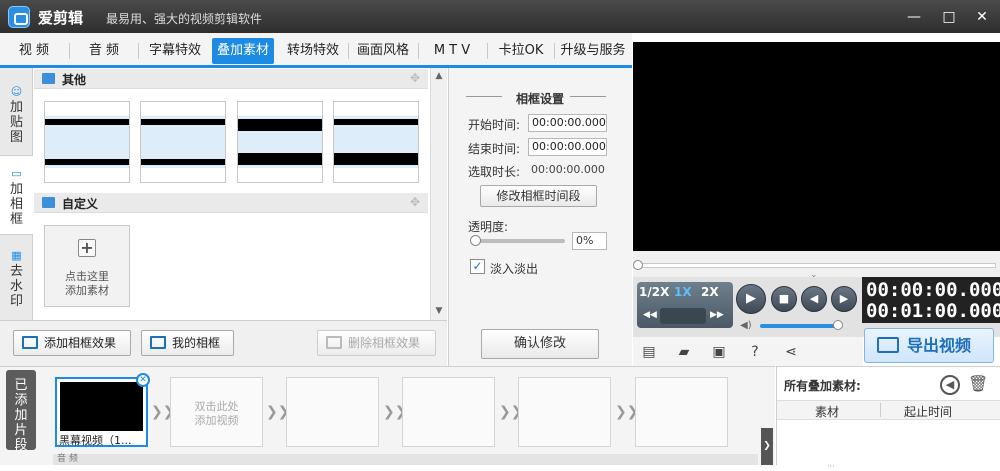 This screenshot has height=471, width=1000. What do you see at coordinates (683, 292) in the screenshot?
I see `speed-normal: 1X` at bounding box center [683, 292].